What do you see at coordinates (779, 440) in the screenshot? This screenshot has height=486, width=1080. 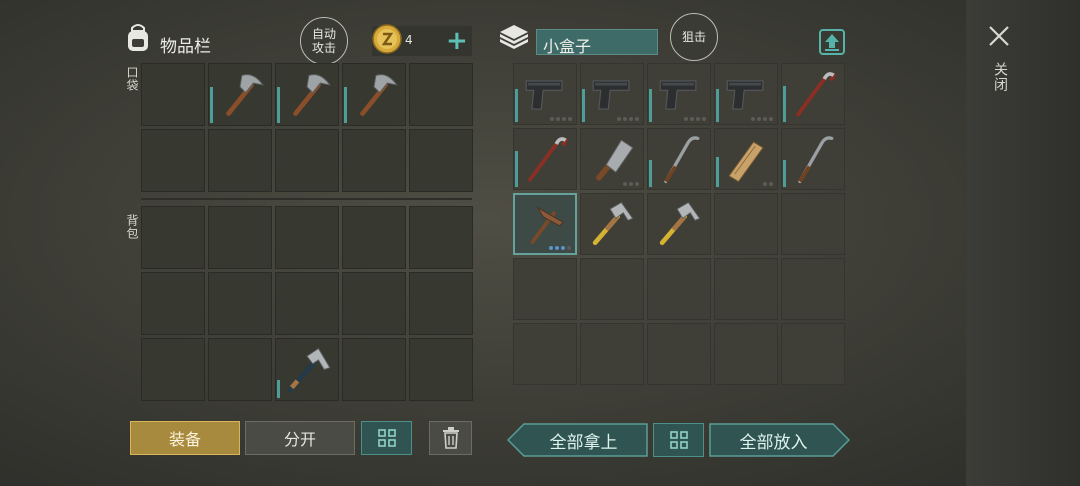 I see `put-all-button: 全部放入` at bounding box center [779, 440].